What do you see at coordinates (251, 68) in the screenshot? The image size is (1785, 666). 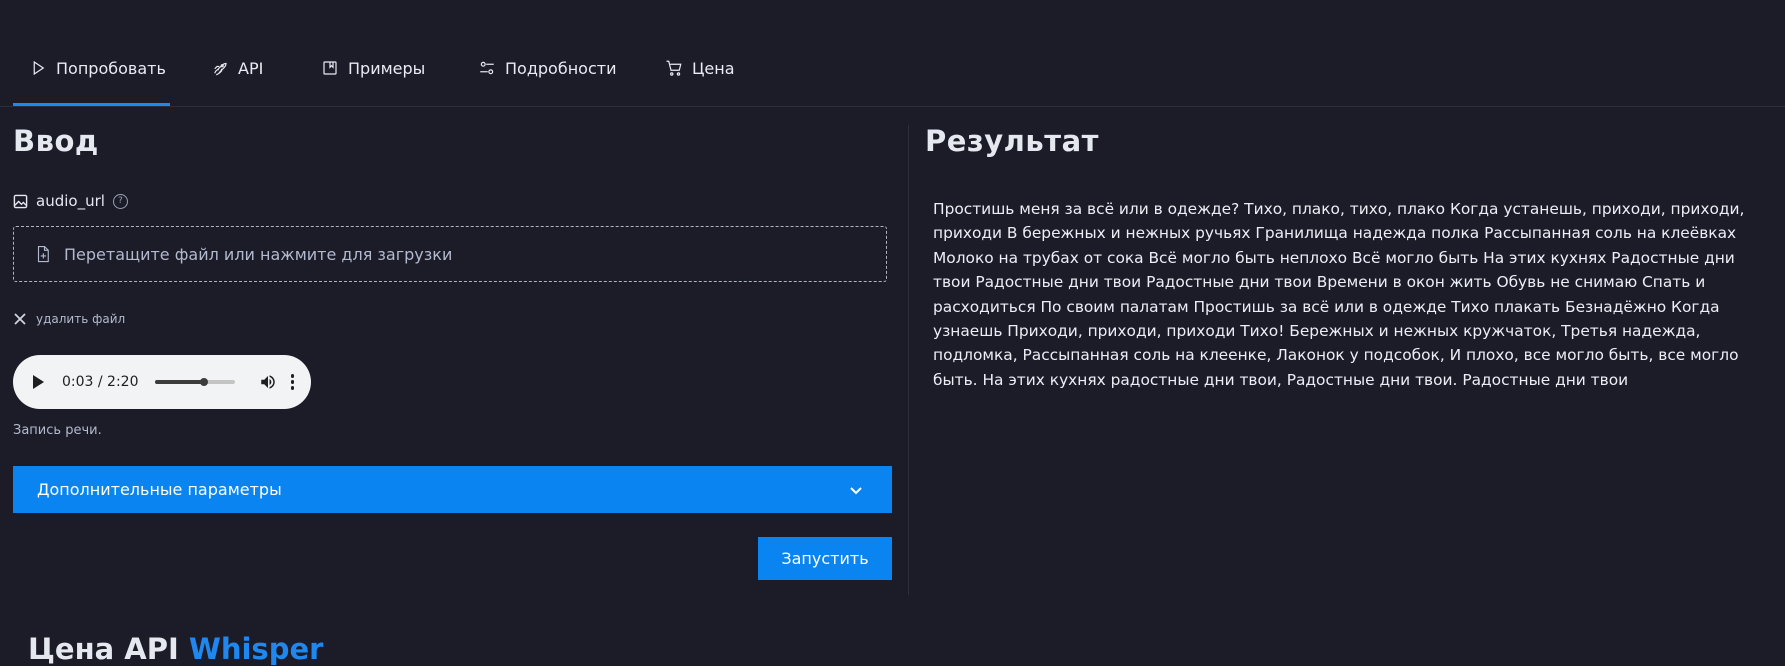 I see `tab-api-label: API` at bounding box center [251, 68].